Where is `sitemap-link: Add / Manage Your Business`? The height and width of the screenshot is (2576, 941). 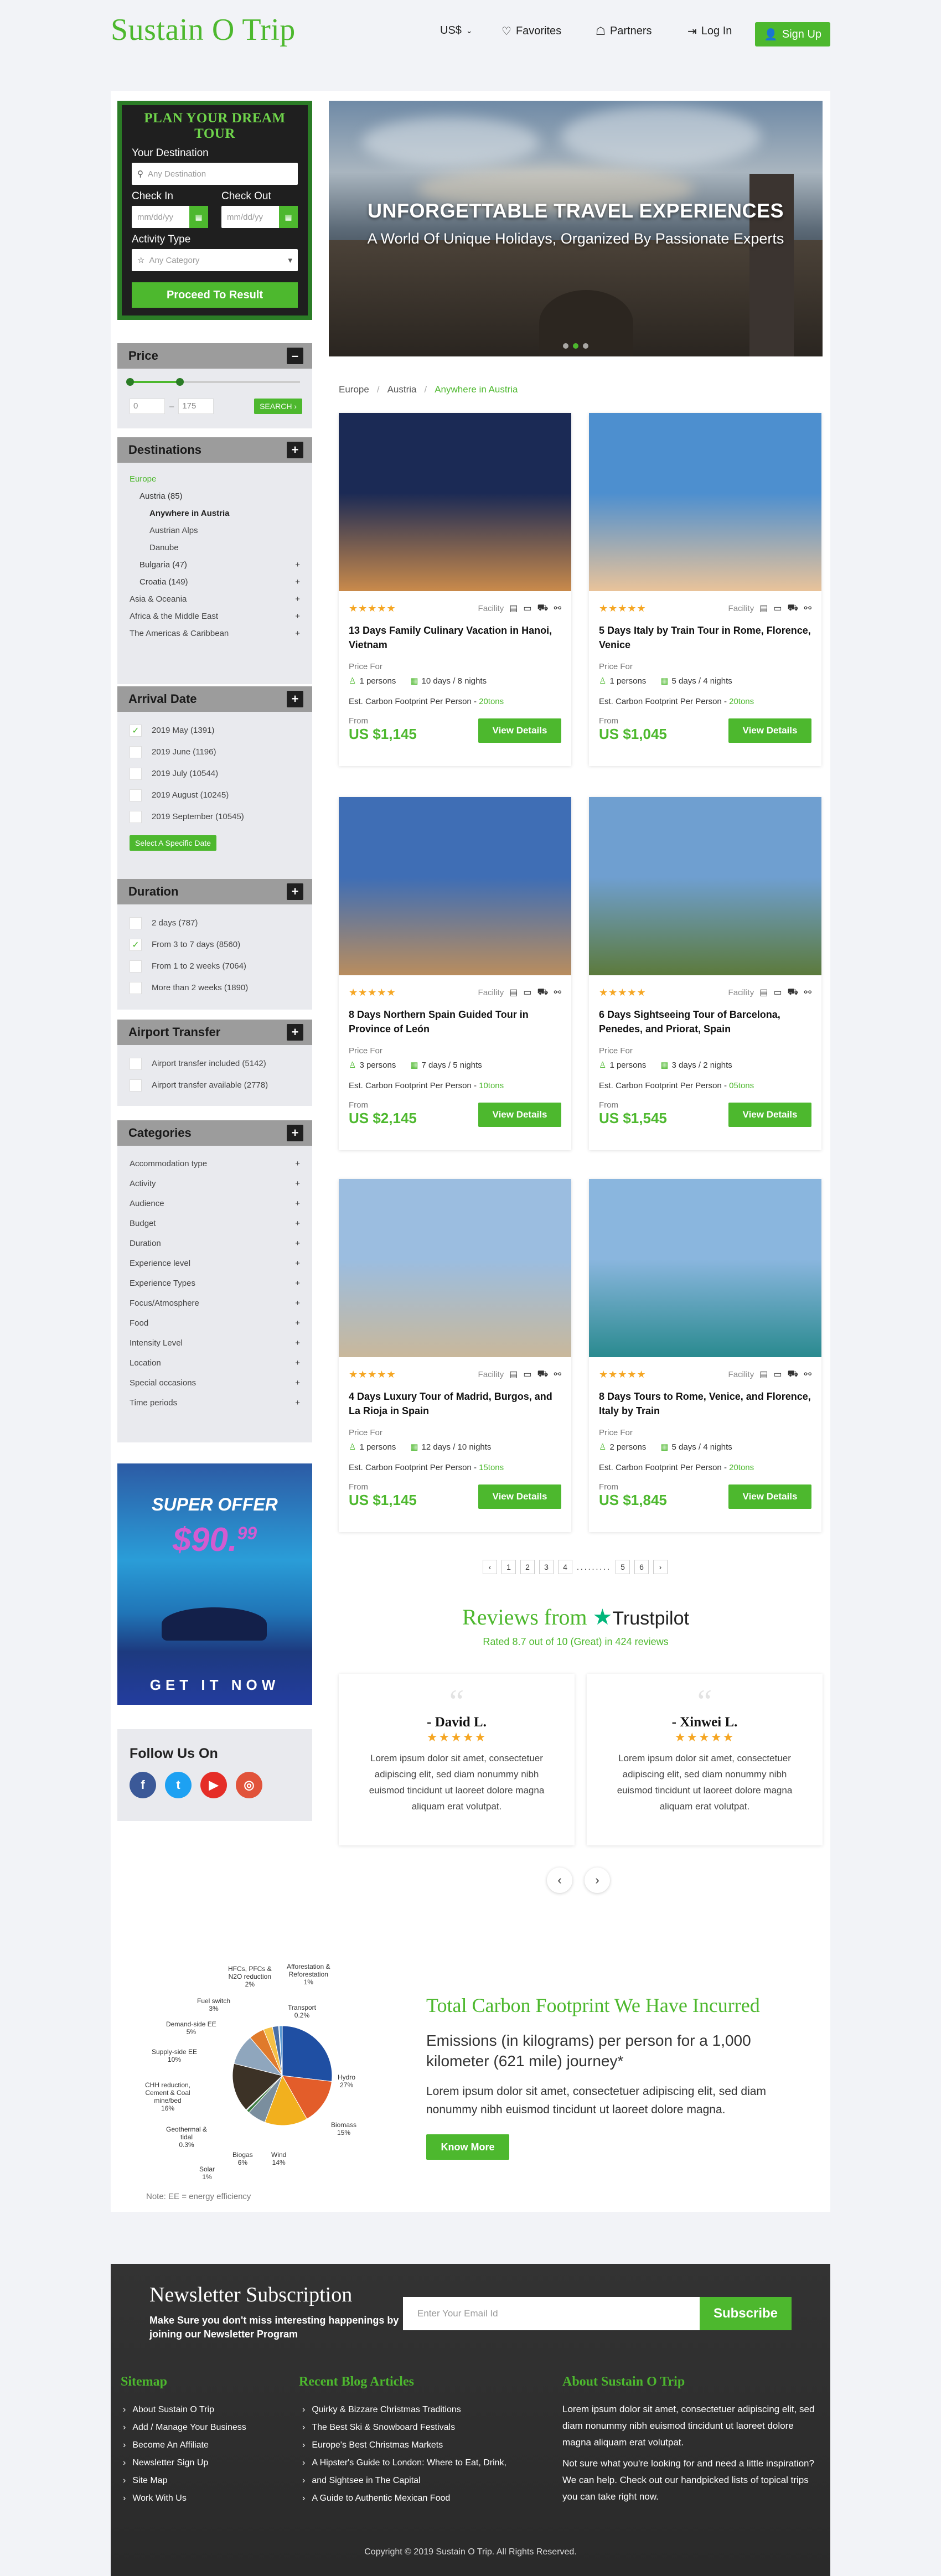
sitemap-link: Add / Manage Your Business is located at coordinates (185, 2428).